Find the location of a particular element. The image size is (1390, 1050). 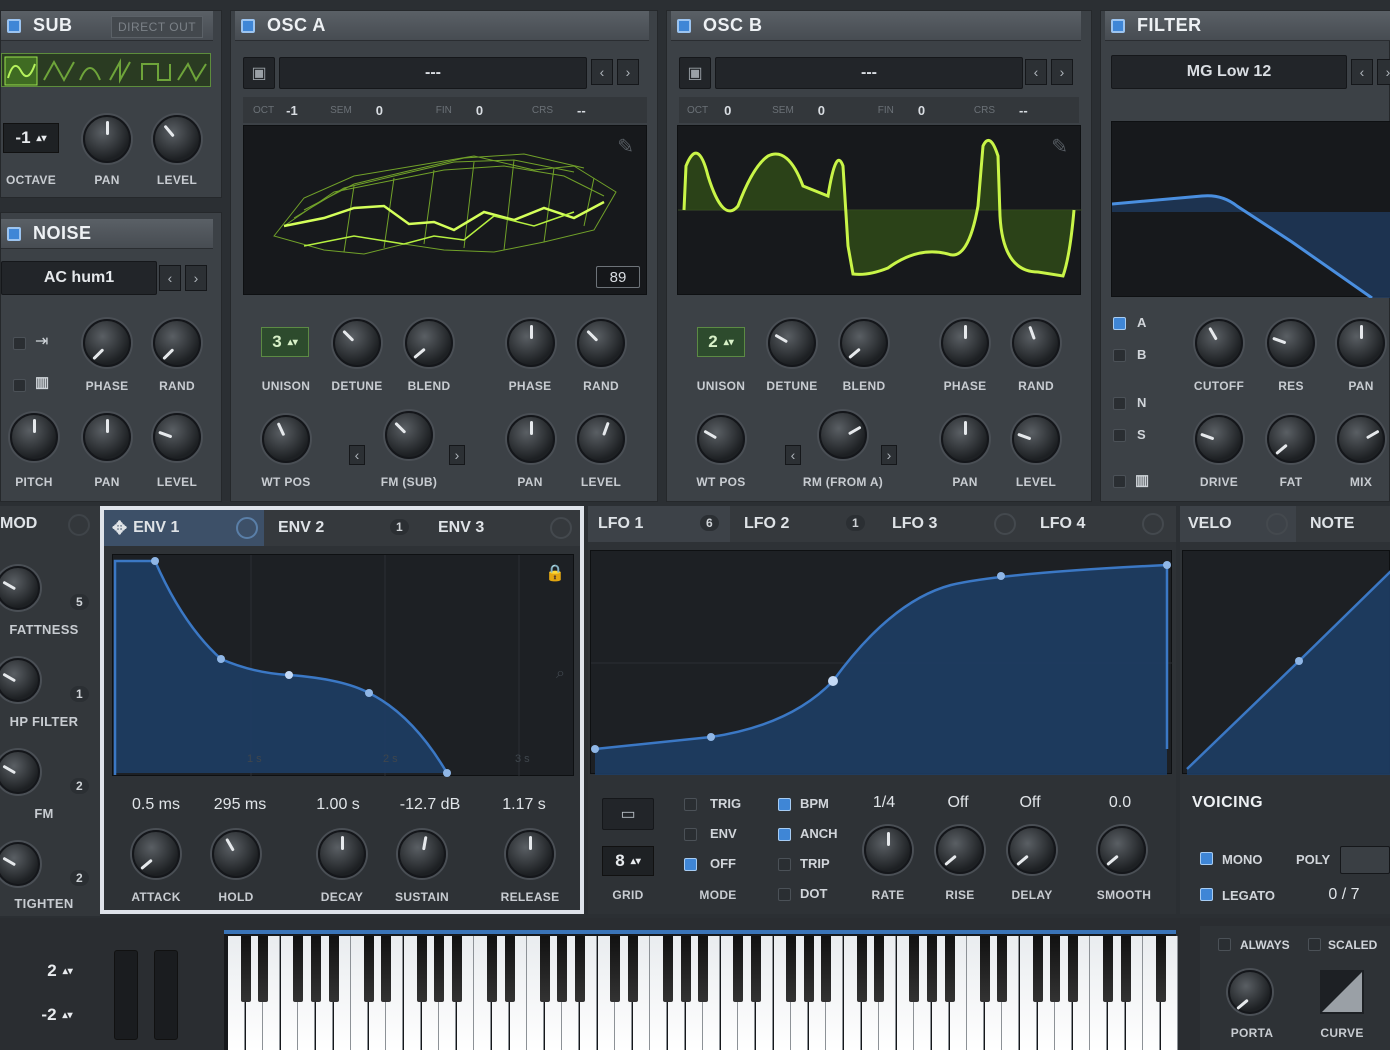

lfo-rise-value: Off is located at coordinates (957, 803).